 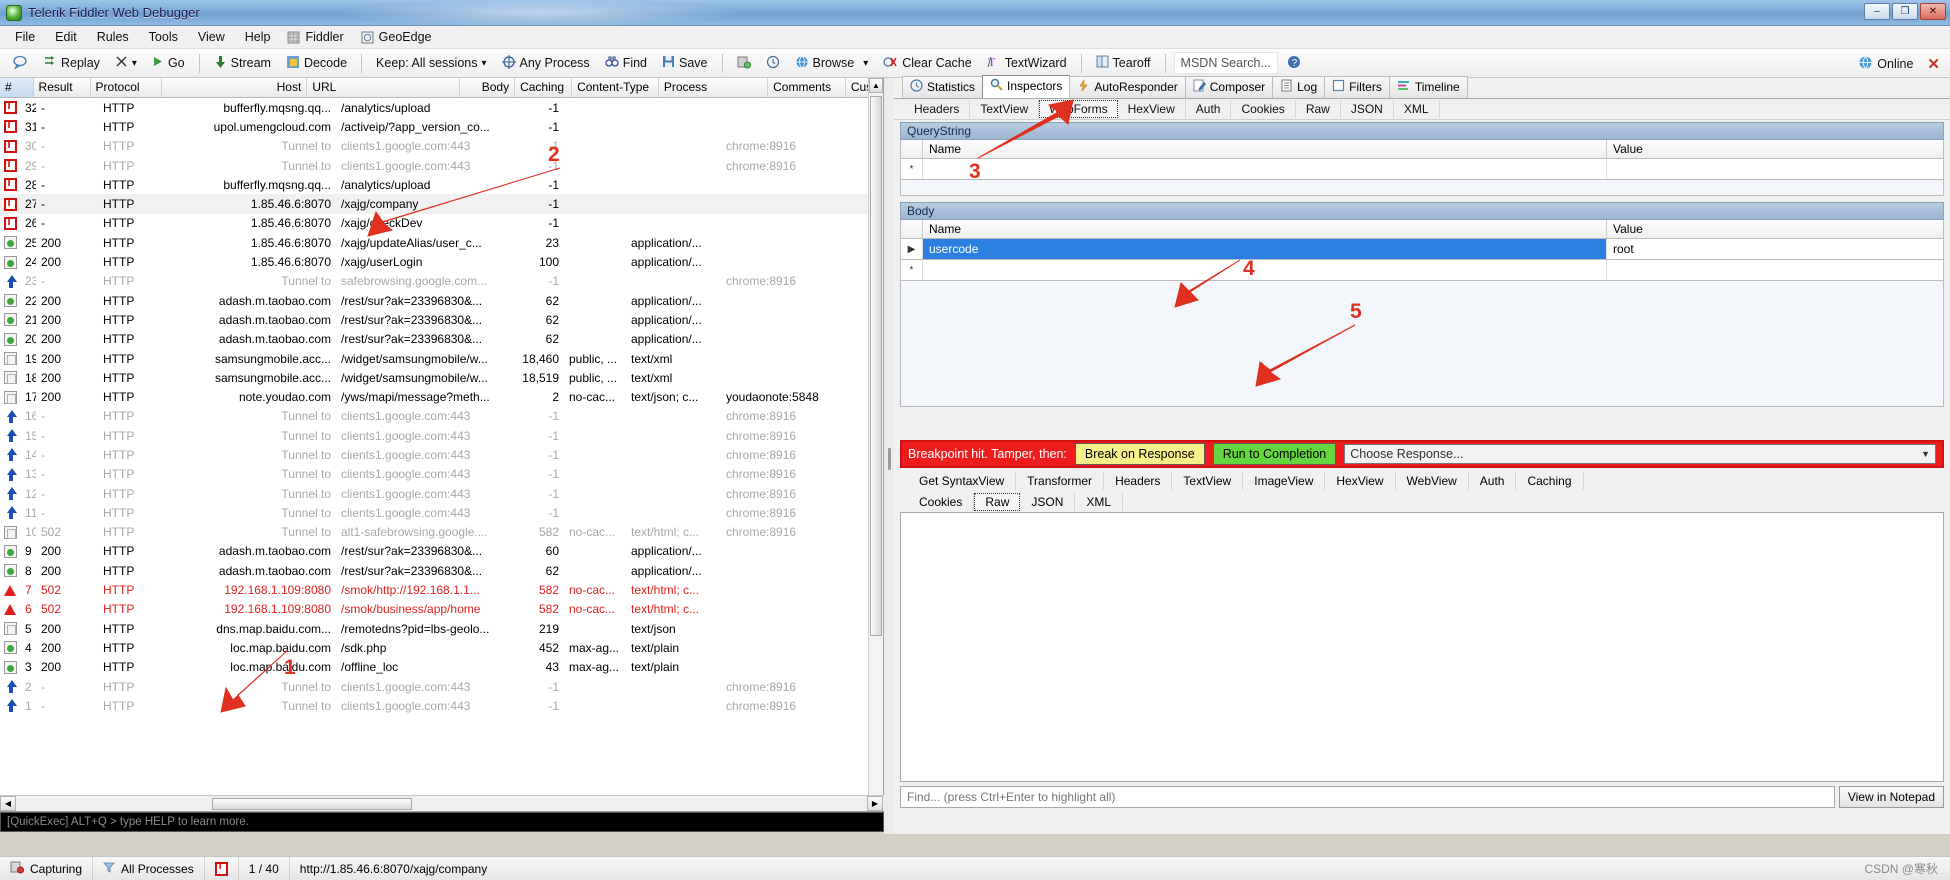 I want to click on response-tab-headers: Headers, so click(x=1138, y=480).